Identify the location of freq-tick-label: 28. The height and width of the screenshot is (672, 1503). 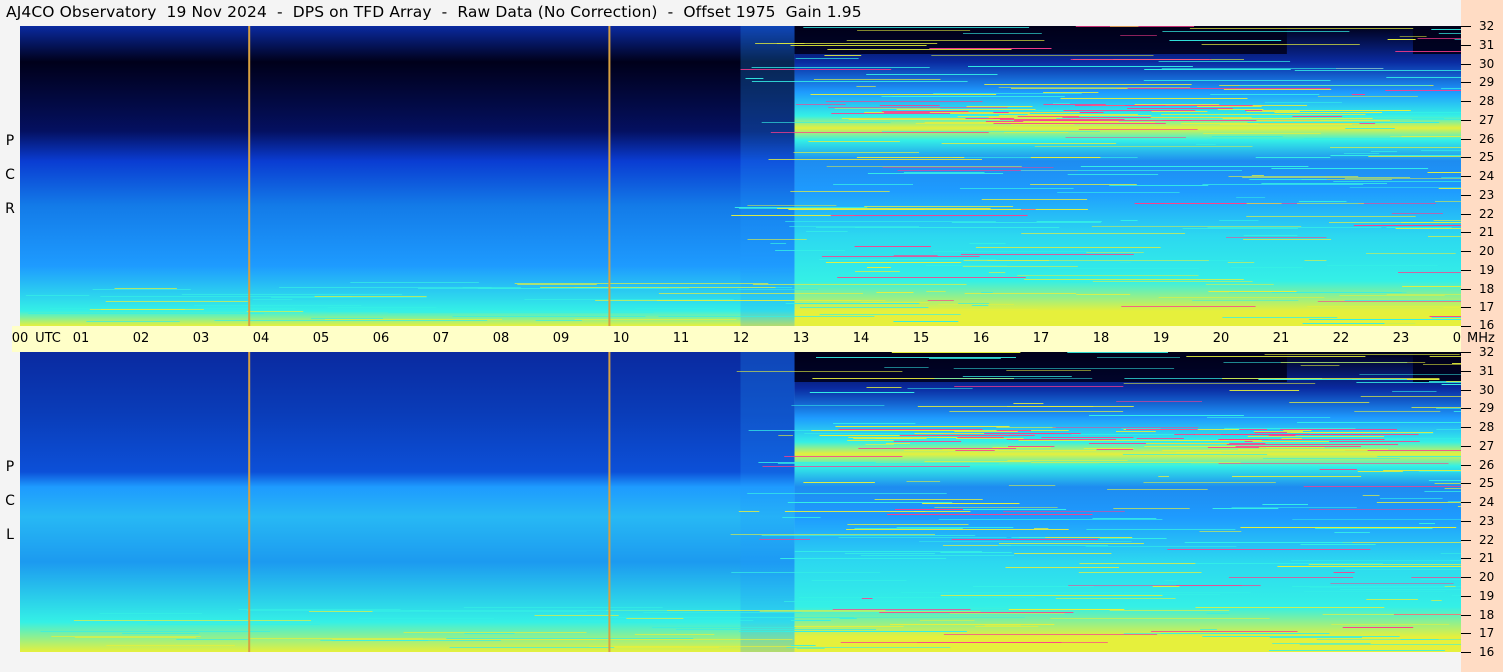
(1487, 101).